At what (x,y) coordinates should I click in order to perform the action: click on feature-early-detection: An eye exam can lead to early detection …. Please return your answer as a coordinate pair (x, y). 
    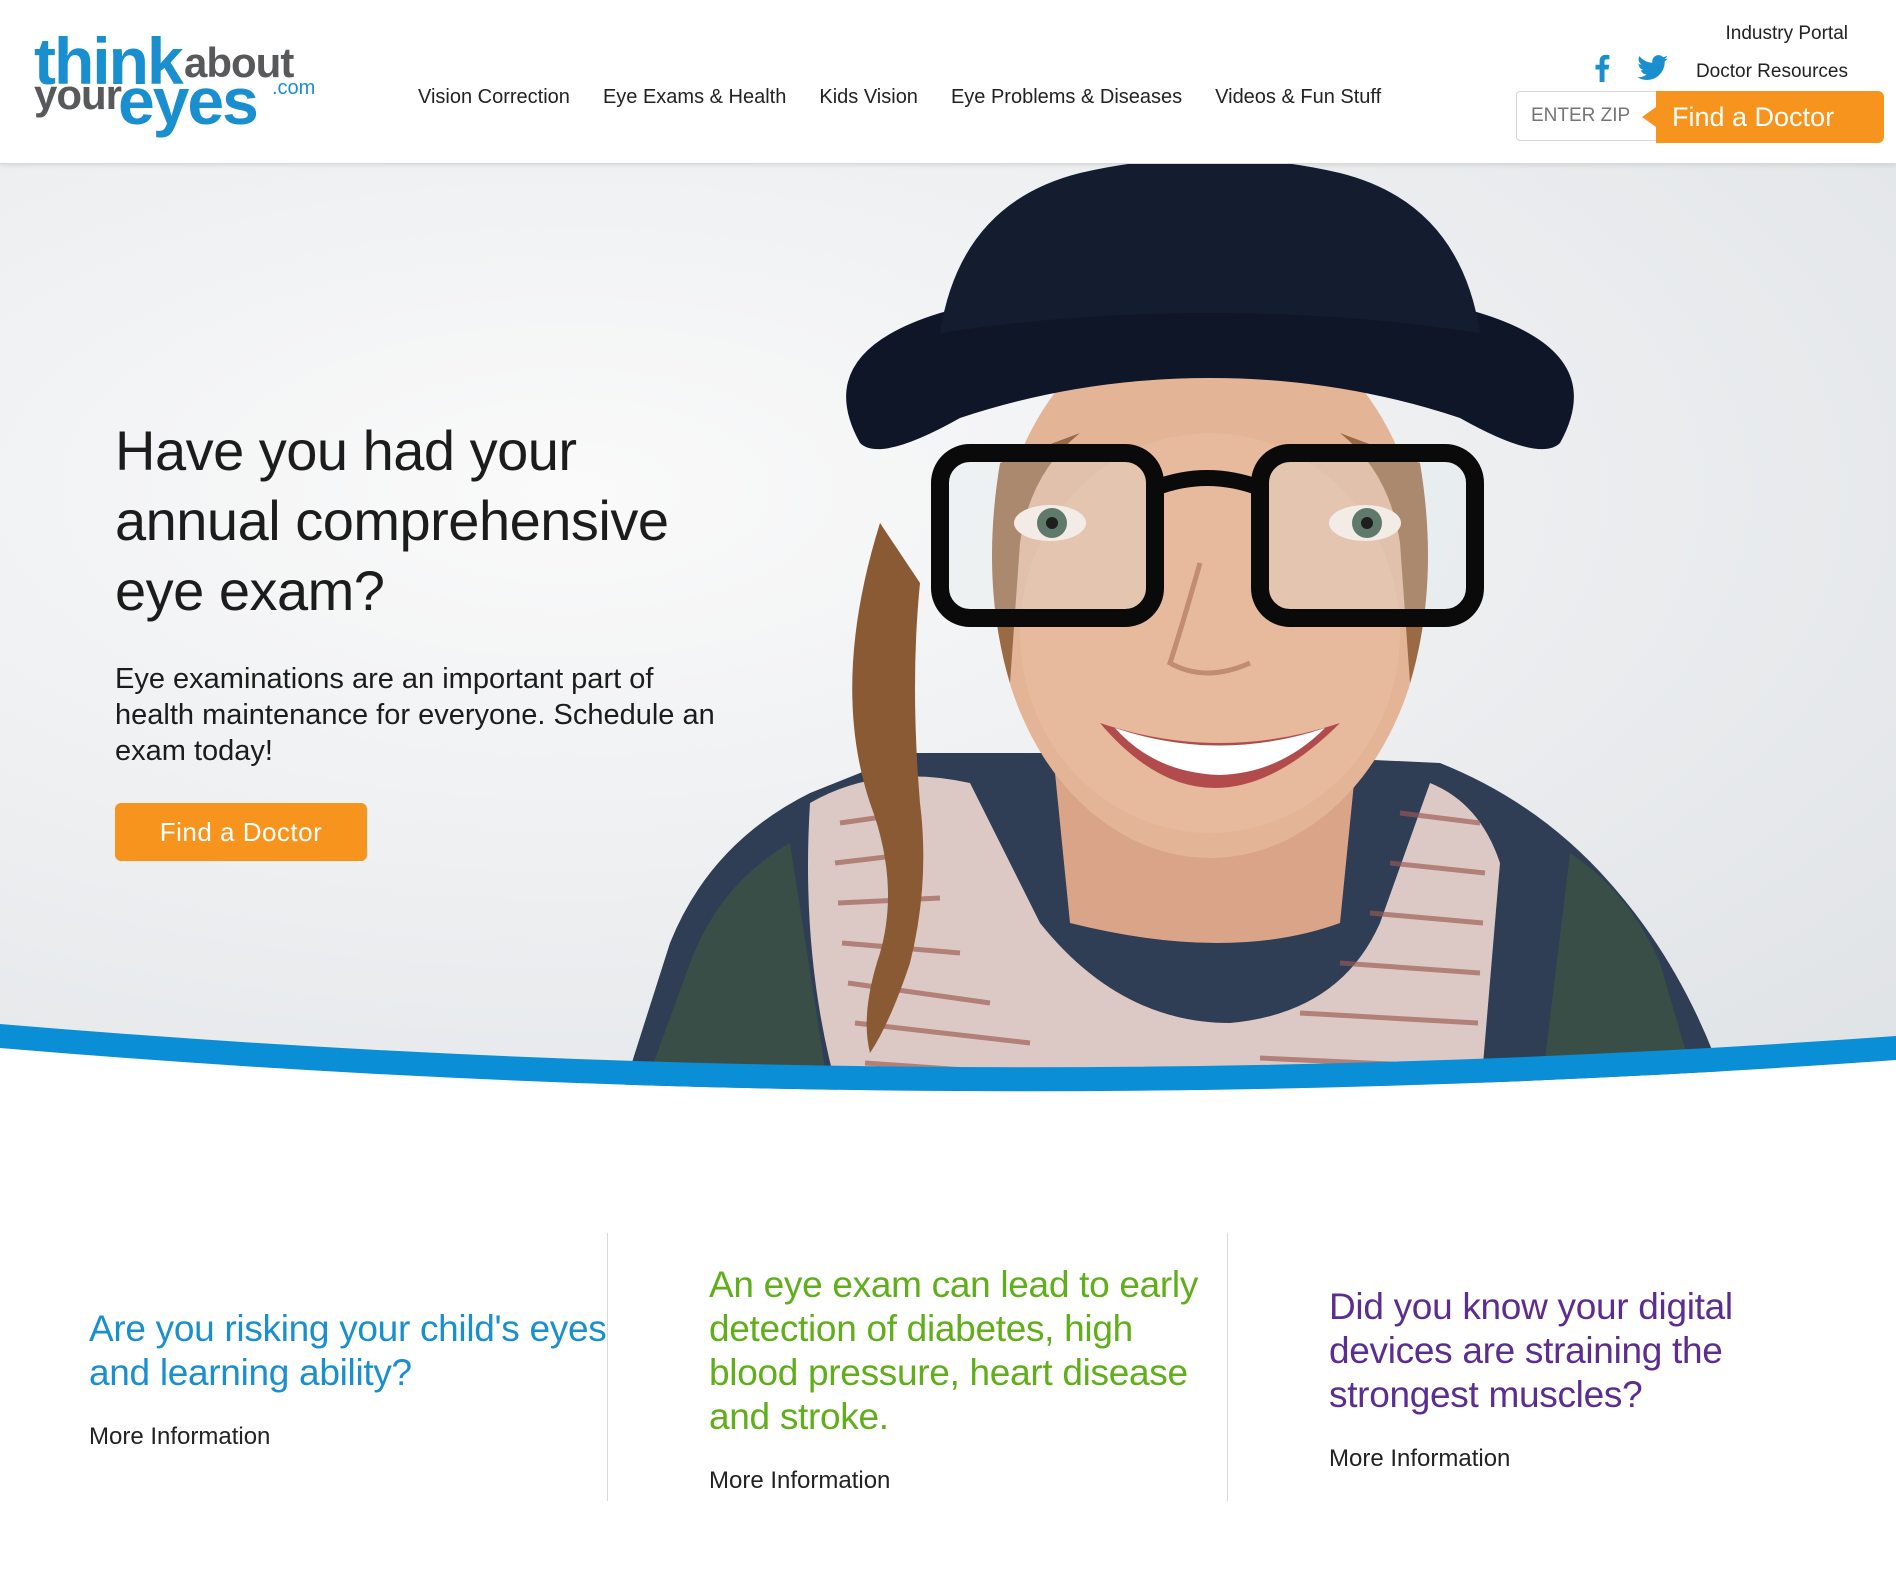
    Looking at the image, I should click on (969, 1379).